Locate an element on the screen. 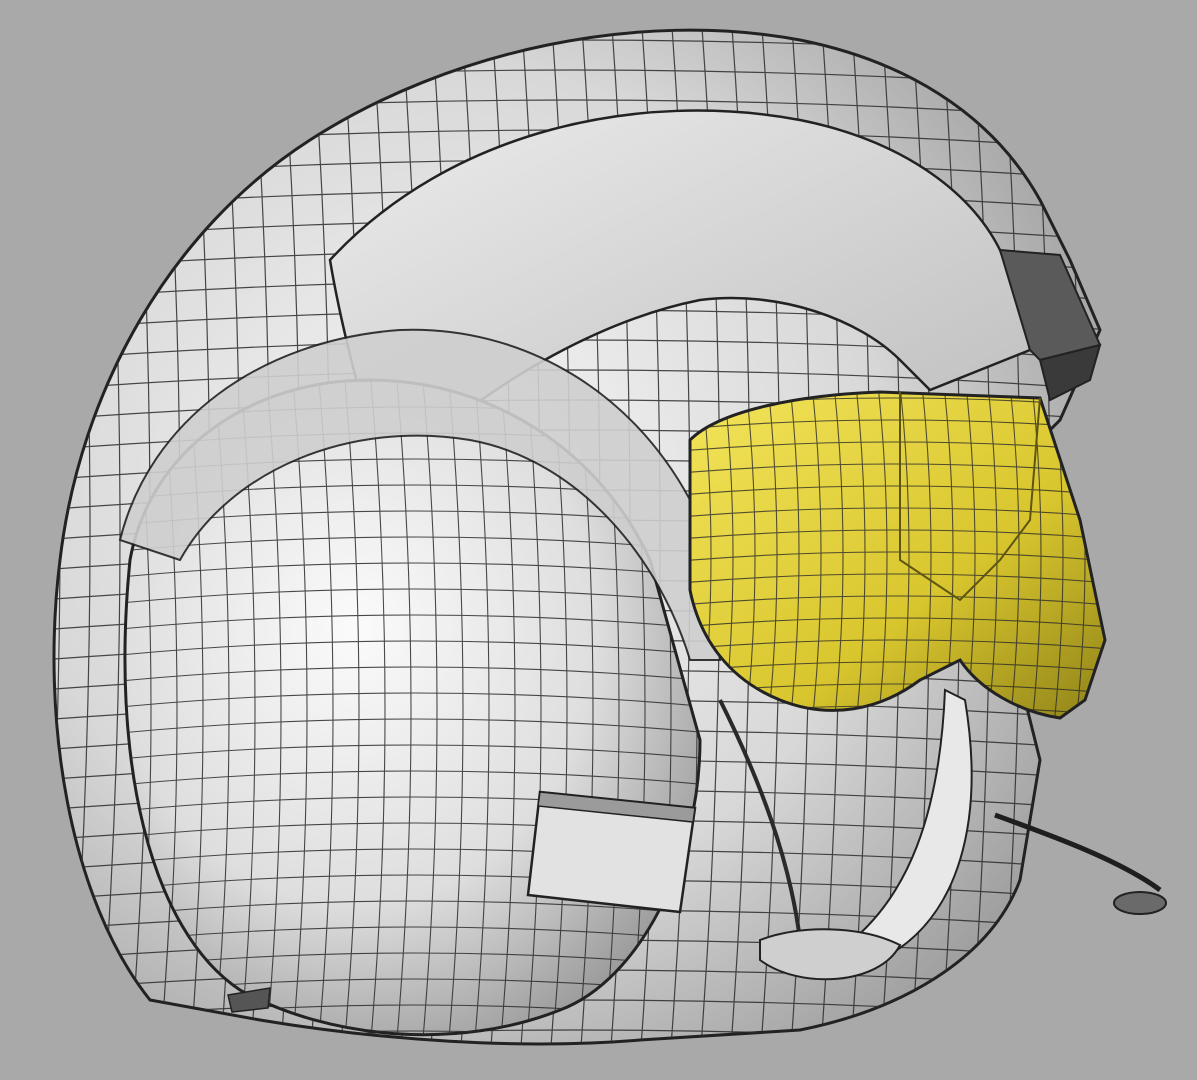 Image resolution: width=1197 pixels, height=1080 pixels. helmet-visor is located at coordinates (897, 555).